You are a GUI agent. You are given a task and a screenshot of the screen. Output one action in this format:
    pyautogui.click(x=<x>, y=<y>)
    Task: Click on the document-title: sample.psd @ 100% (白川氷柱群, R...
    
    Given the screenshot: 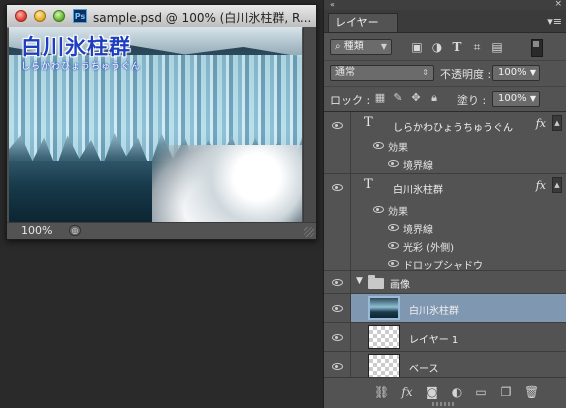 What is the action you would take?
    pyautogui.click(x=202, y=18)
    